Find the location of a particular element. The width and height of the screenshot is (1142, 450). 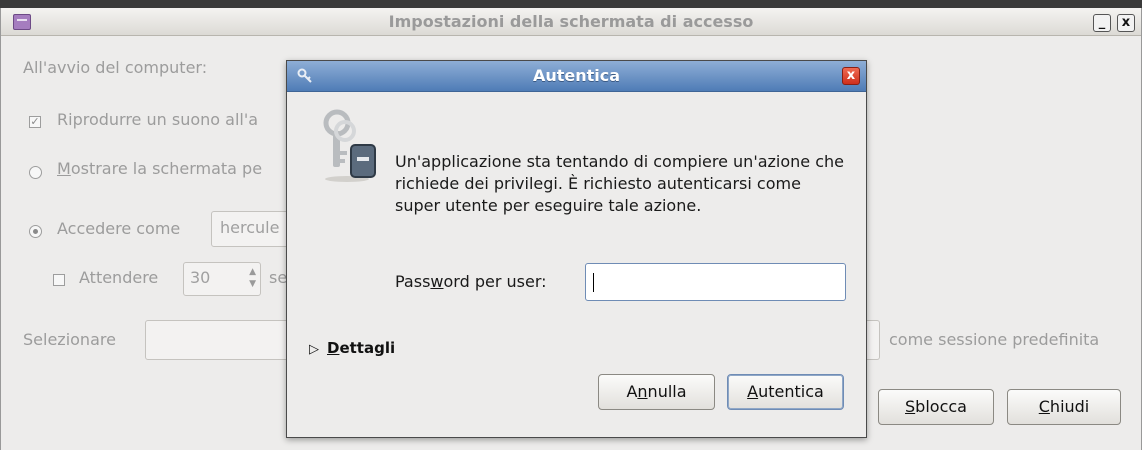

startup-label: All'avvio del computer: is located at coordinates (115, 67).